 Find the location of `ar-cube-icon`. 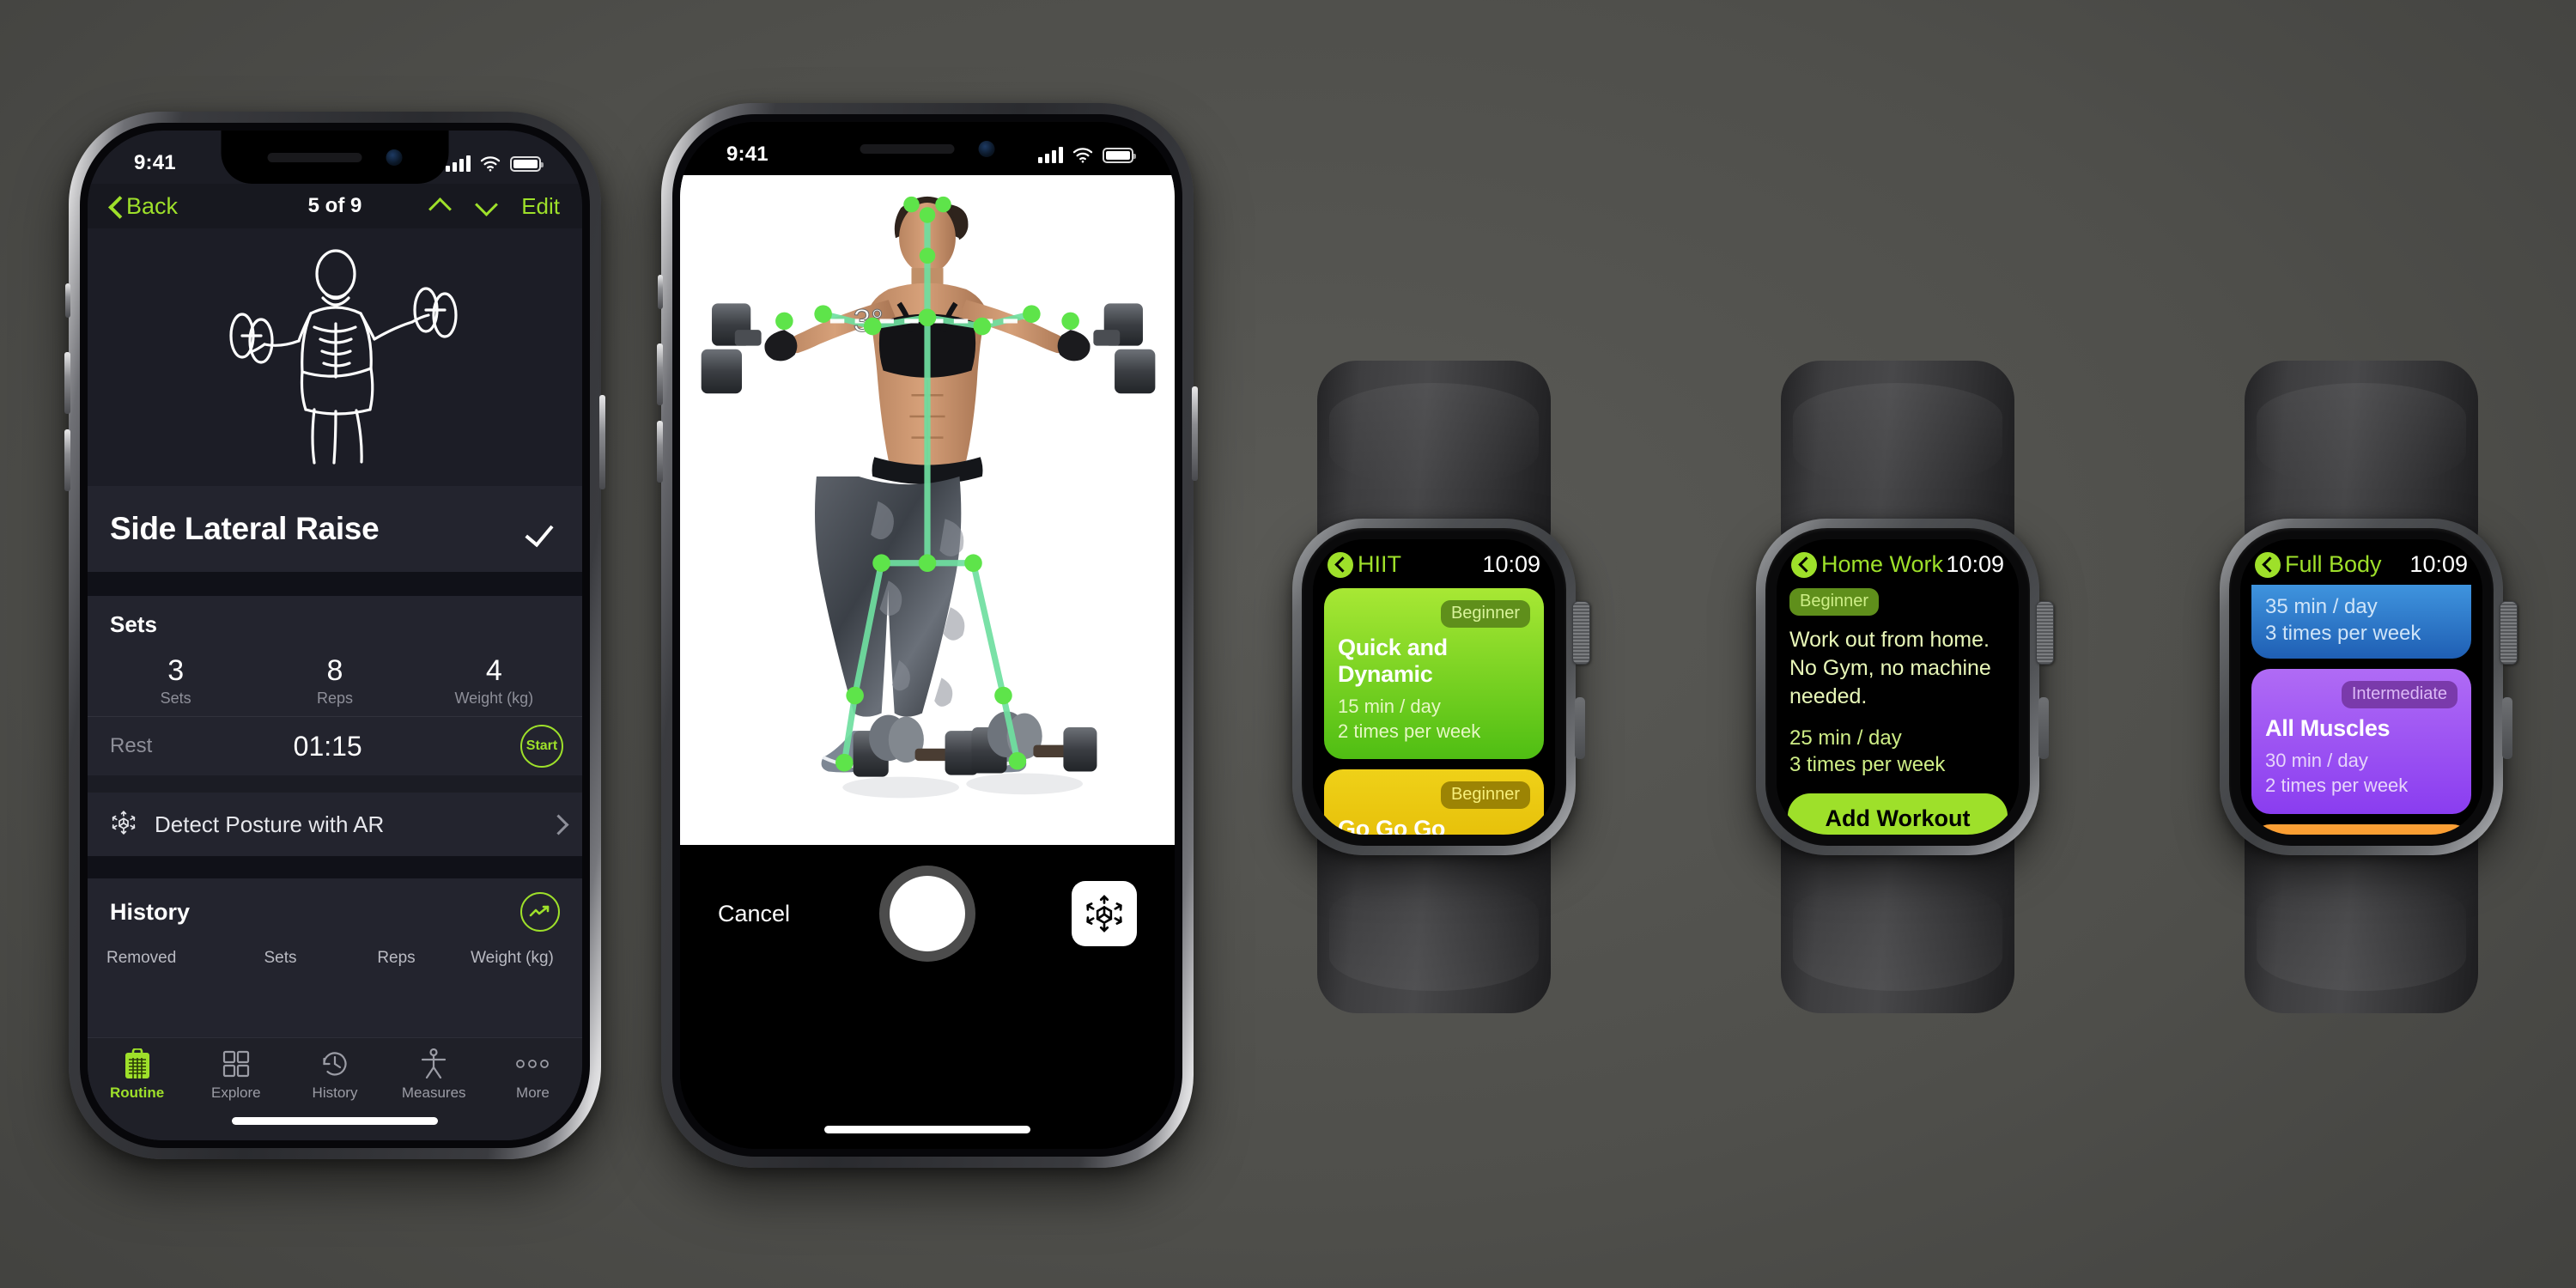

ar-cube-icon is located at coordinates (1104, 914).